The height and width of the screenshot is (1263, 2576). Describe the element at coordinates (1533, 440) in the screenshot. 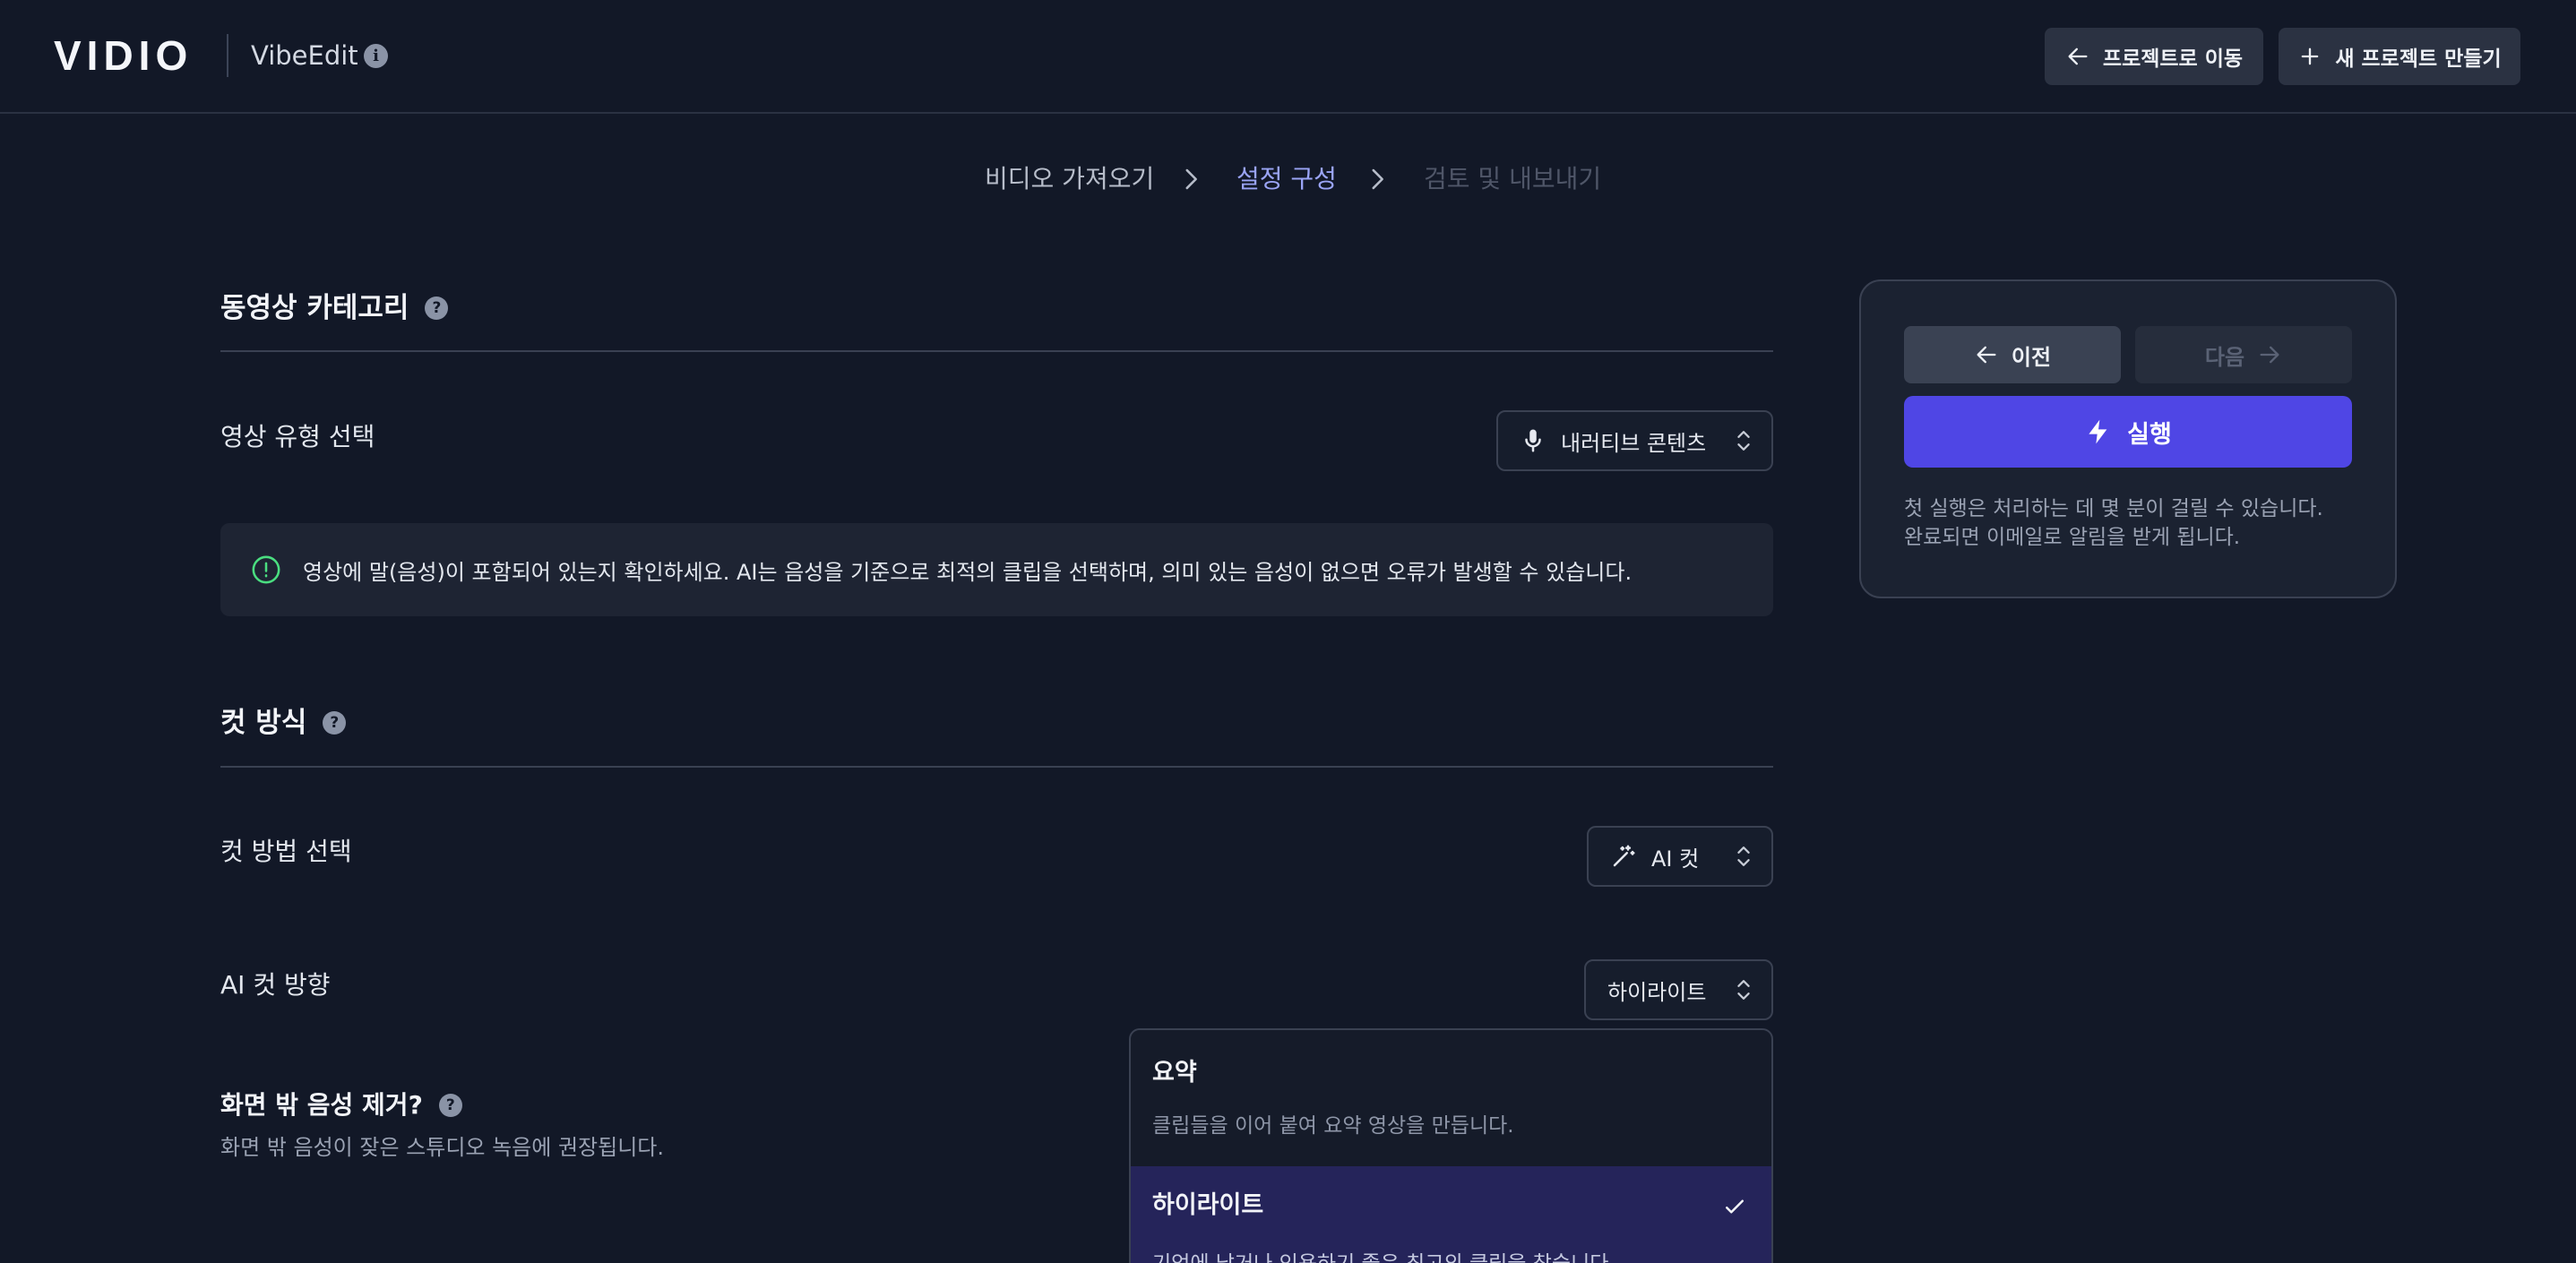

I see `microphone-icon` at that location.